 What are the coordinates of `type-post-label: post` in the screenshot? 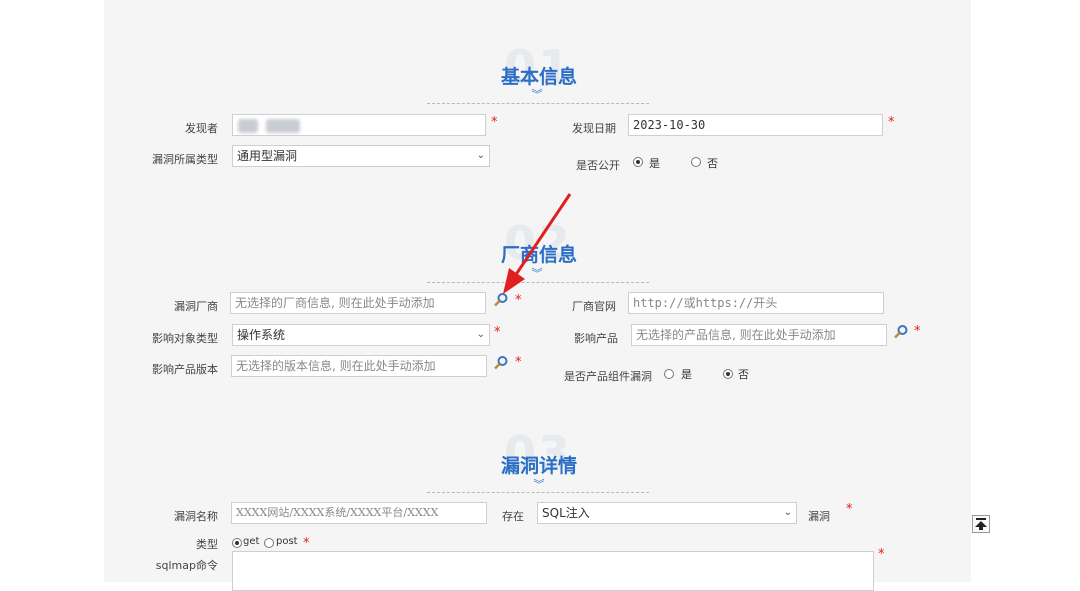 It's located at (287, 541).